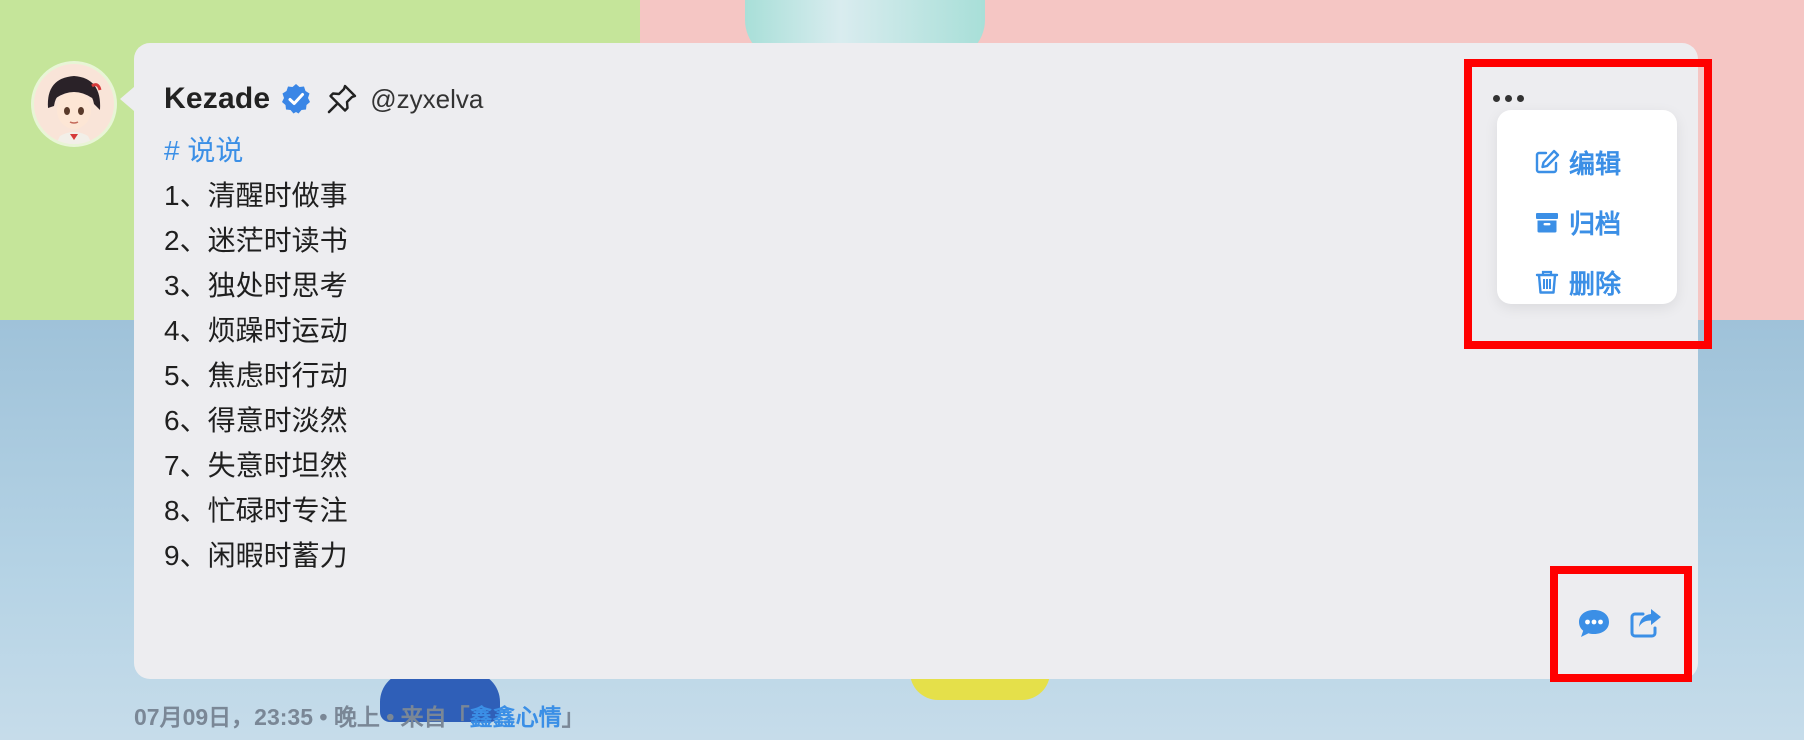 The width and height of the screenshot is (1804, 740). Describe the element at coordinates (203, 149) in the screenshot. I see `topic-tag: # 说说` at that location.